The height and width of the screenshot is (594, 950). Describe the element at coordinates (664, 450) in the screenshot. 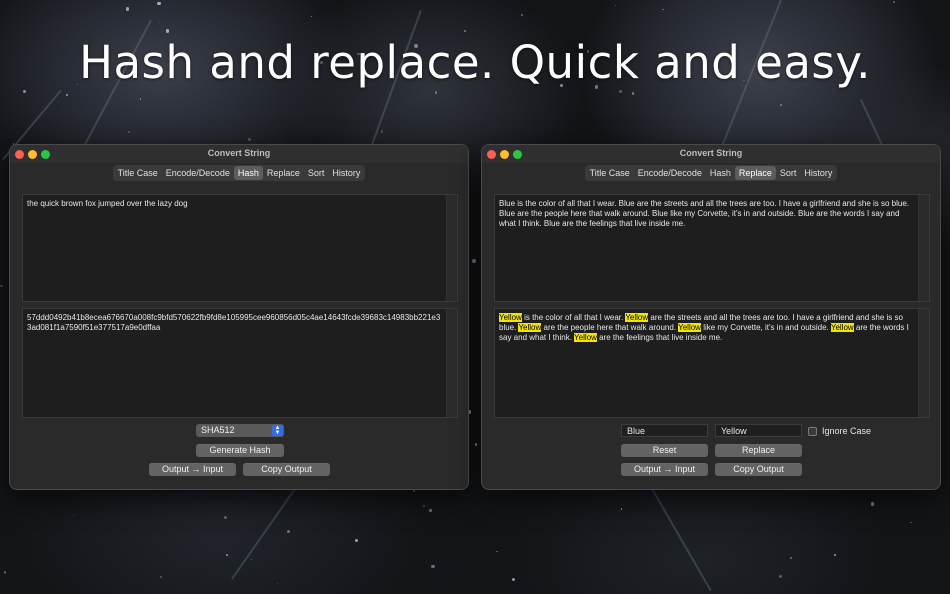

I see `reset-button: Reset` at that location.